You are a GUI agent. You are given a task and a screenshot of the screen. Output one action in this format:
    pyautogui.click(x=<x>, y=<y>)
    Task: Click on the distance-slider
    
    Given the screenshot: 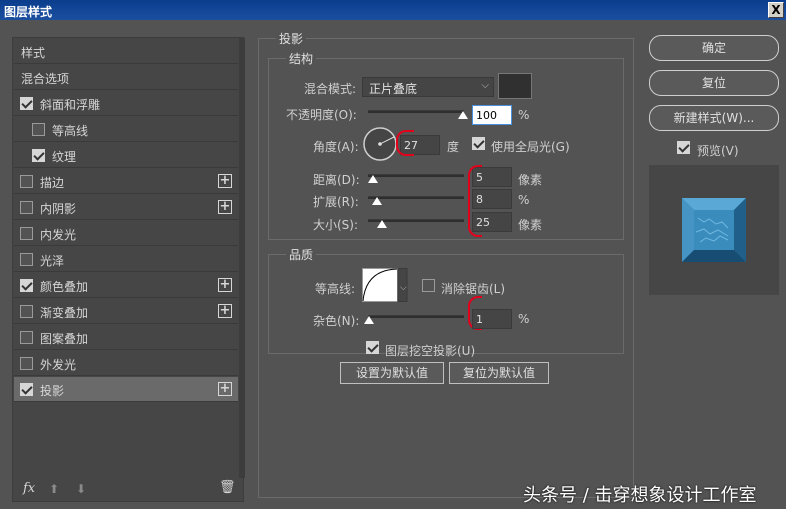 What is the action you would take?
    pyautogui.click(x=416, y=175)
    